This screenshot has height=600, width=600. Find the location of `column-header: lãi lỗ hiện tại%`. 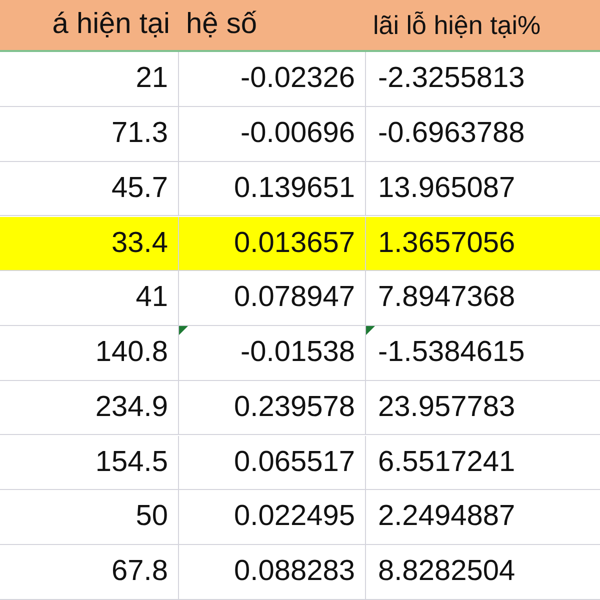

column-header: lãi lỗ hiện tại% is located at coordinates (482, 26).